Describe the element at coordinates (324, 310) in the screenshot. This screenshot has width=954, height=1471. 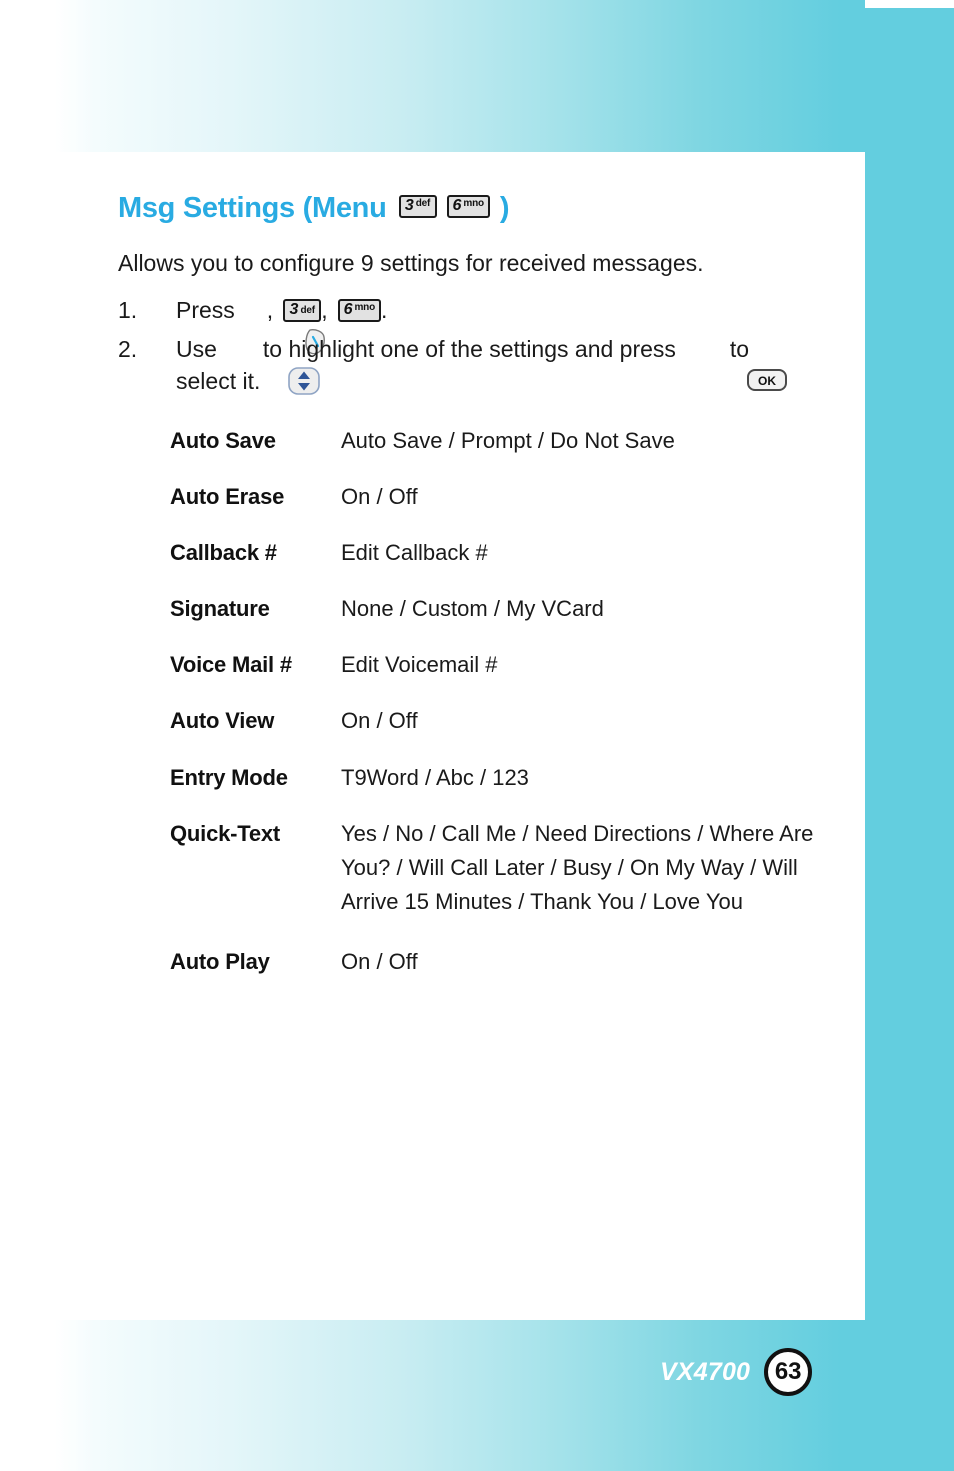
I see `step-1-comma-2: ,` at that location.